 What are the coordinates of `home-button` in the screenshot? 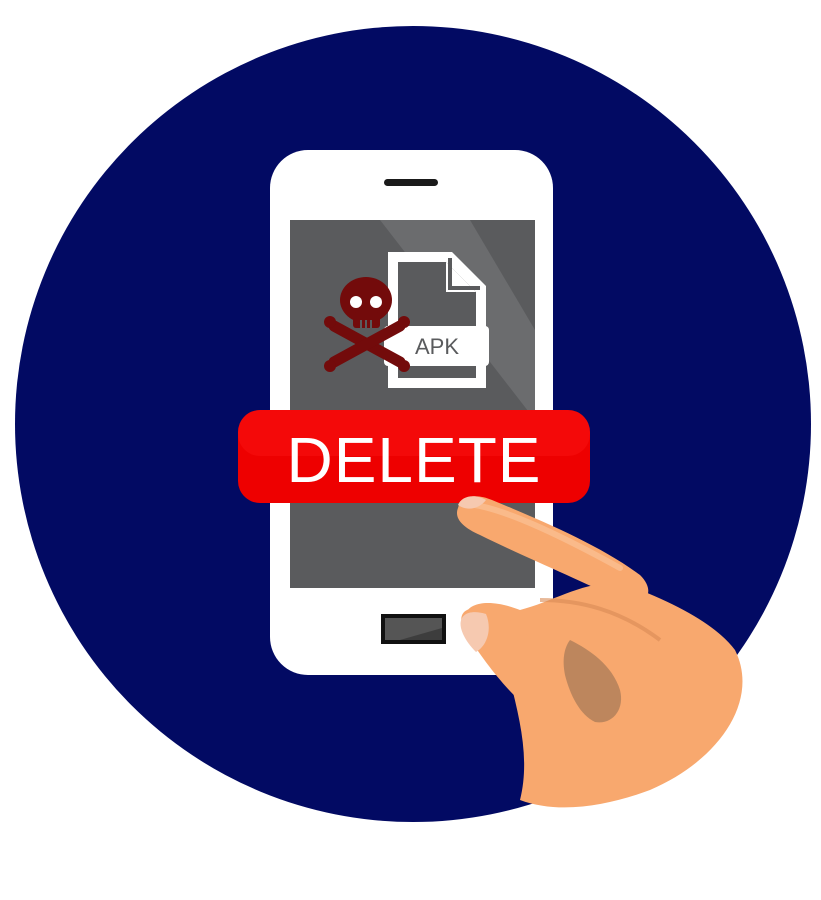 It's located at (413, 629).